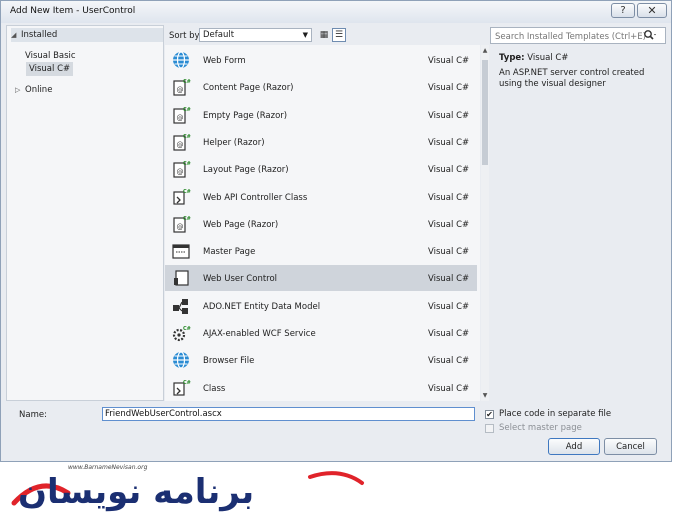  What do you see at coordinates (321, 142) in the screenshot?
I see `template-row: @ C# Helper (Razor) Visual C#` at bounding box center [321, 142].